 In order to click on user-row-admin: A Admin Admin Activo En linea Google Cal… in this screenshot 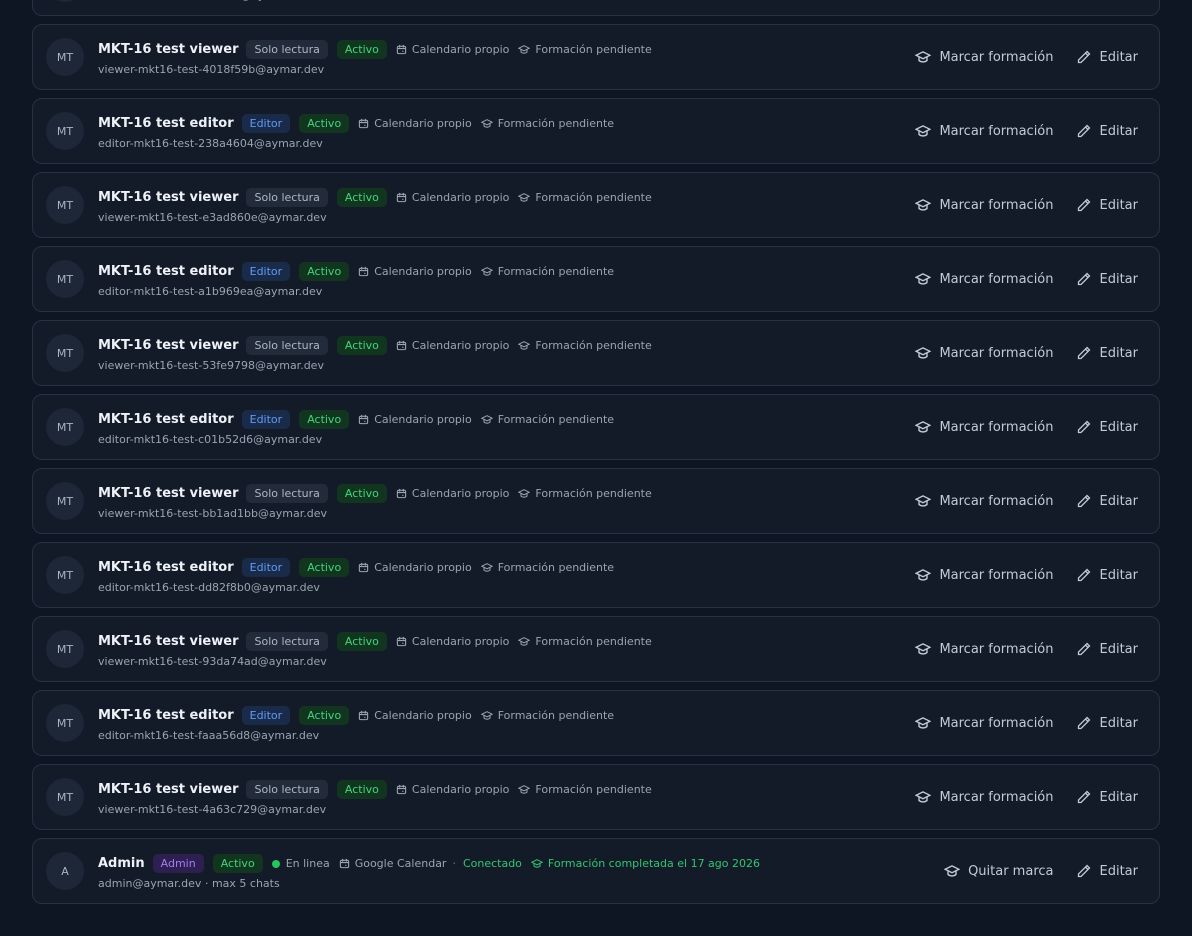, I will do `click(596, 871)`.